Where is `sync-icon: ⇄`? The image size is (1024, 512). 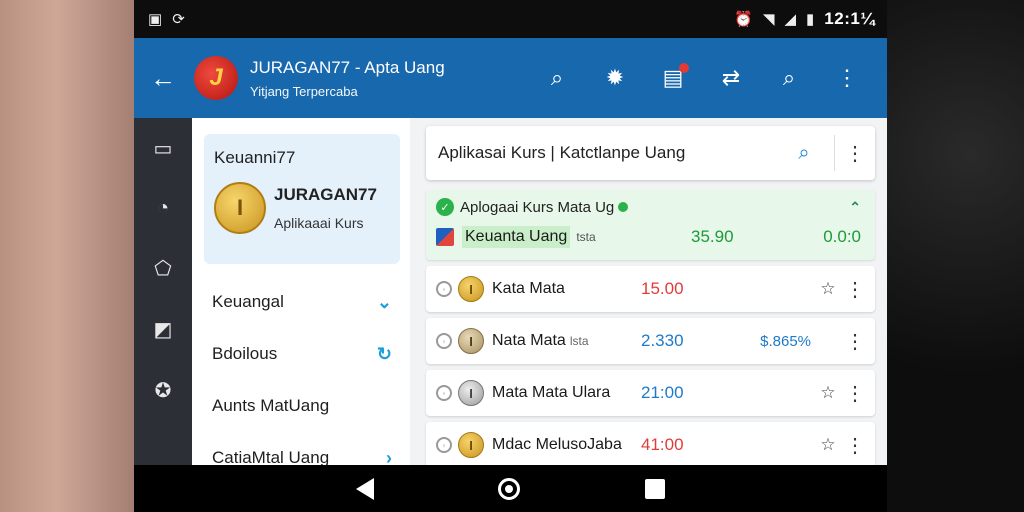
sync-icon: ⇄ is located at coordinates (731, 78).